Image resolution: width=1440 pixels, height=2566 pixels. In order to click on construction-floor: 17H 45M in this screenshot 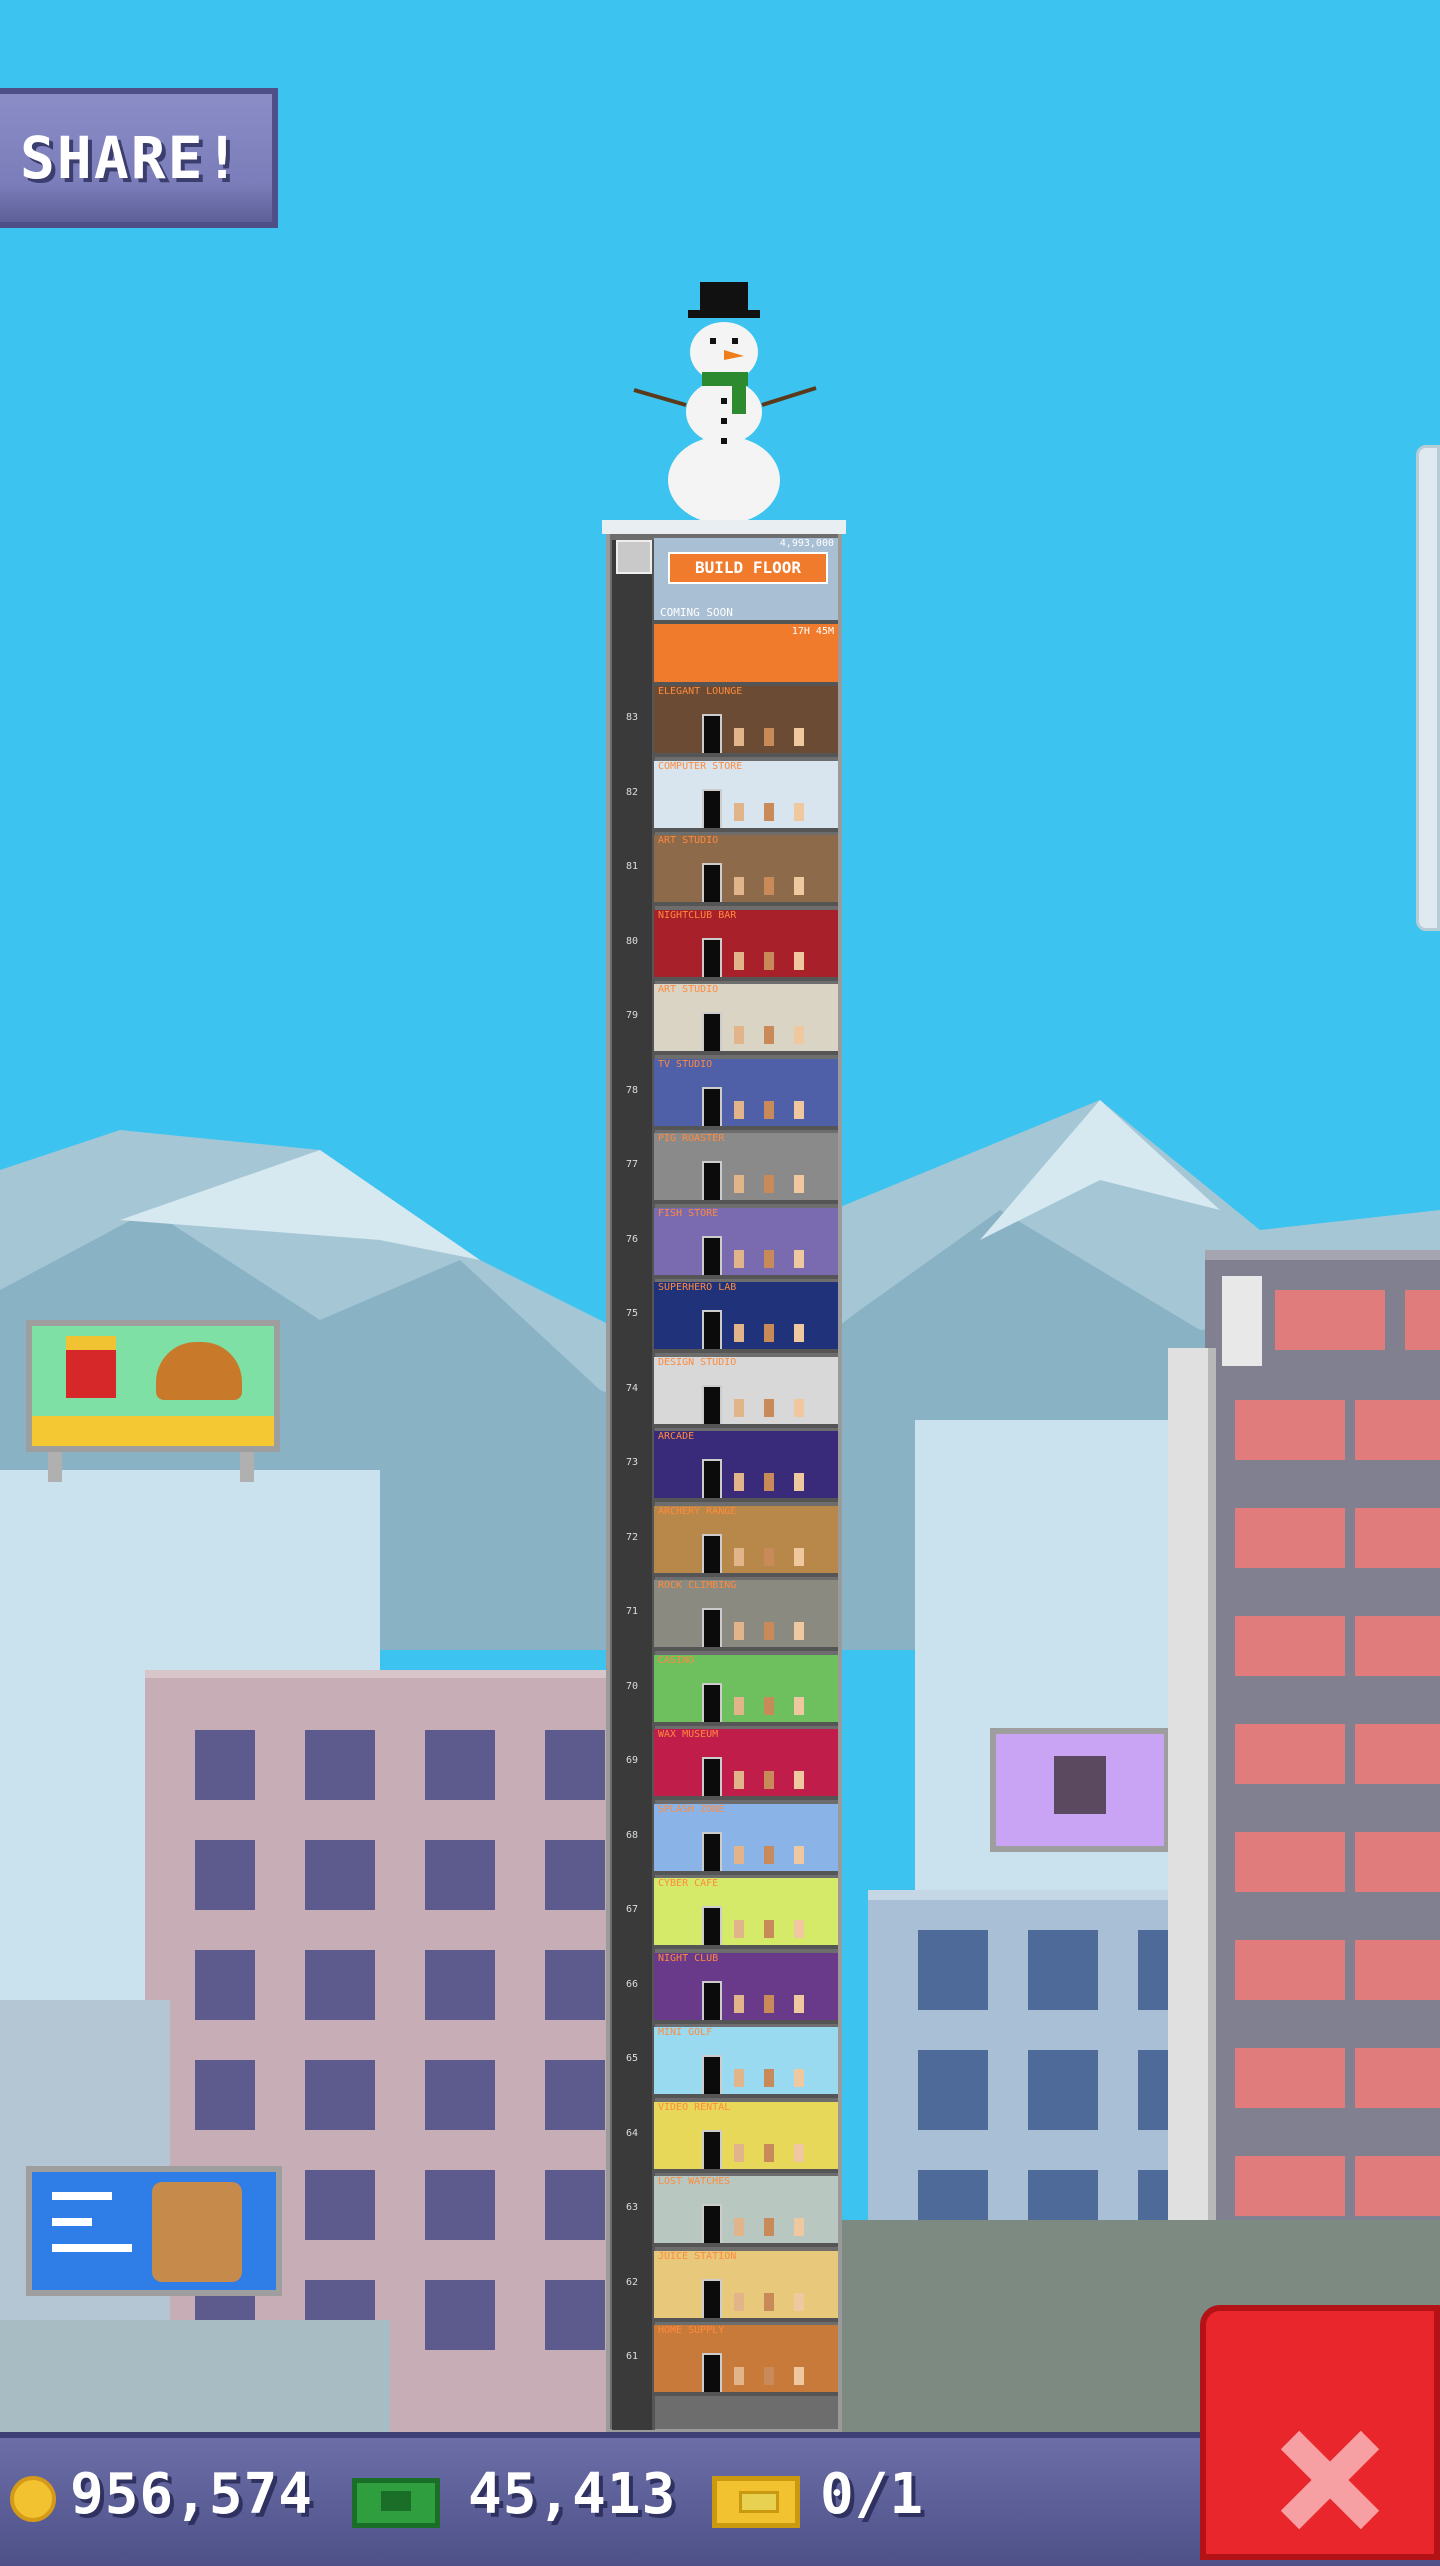, I will do `click(746, 655)`.